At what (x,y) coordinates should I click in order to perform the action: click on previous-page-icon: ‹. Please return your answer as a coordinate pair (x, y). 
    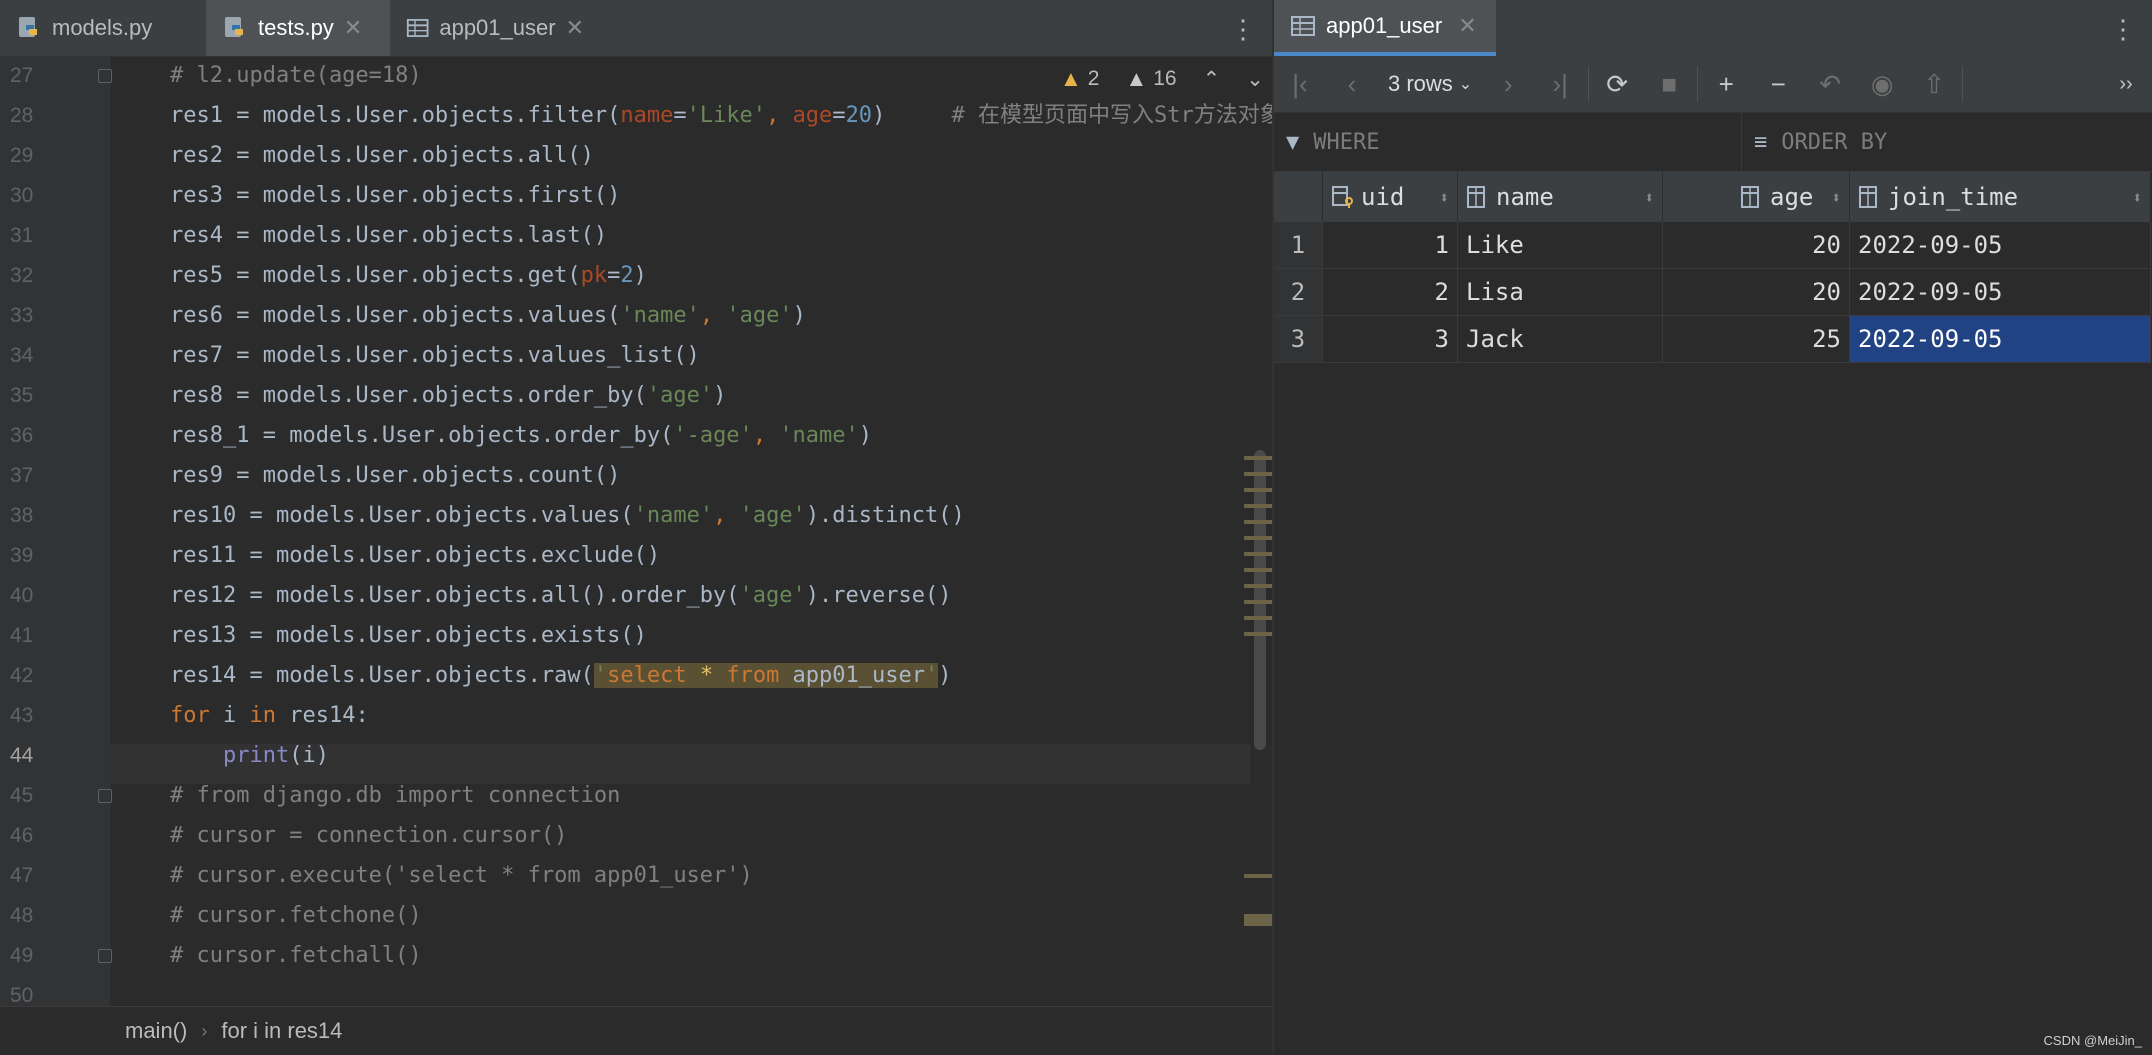
    Looking at the image, I should click on (1352, 84).